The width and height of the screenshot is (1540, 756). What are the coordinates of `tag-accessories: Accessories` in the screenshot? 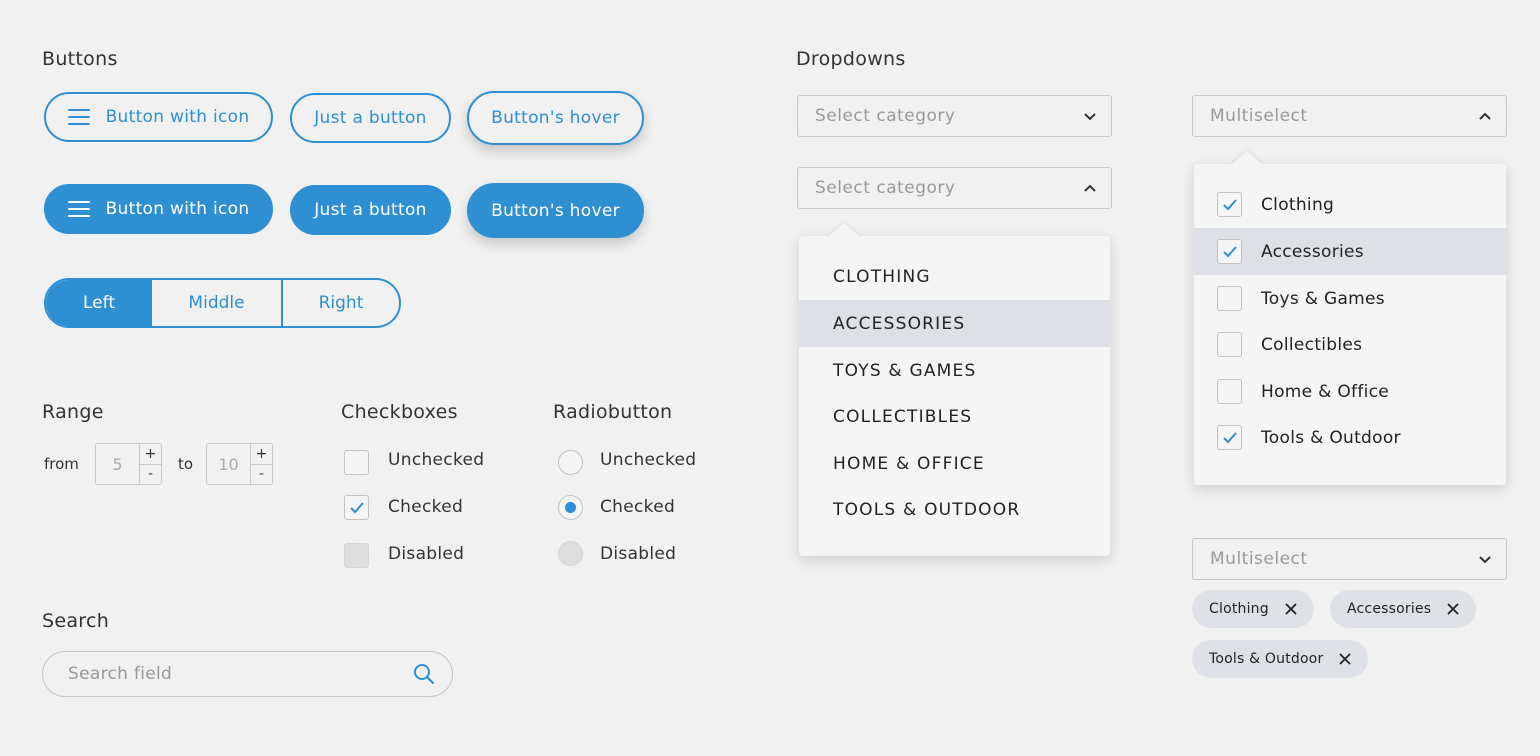 It's located at (1403, 609).